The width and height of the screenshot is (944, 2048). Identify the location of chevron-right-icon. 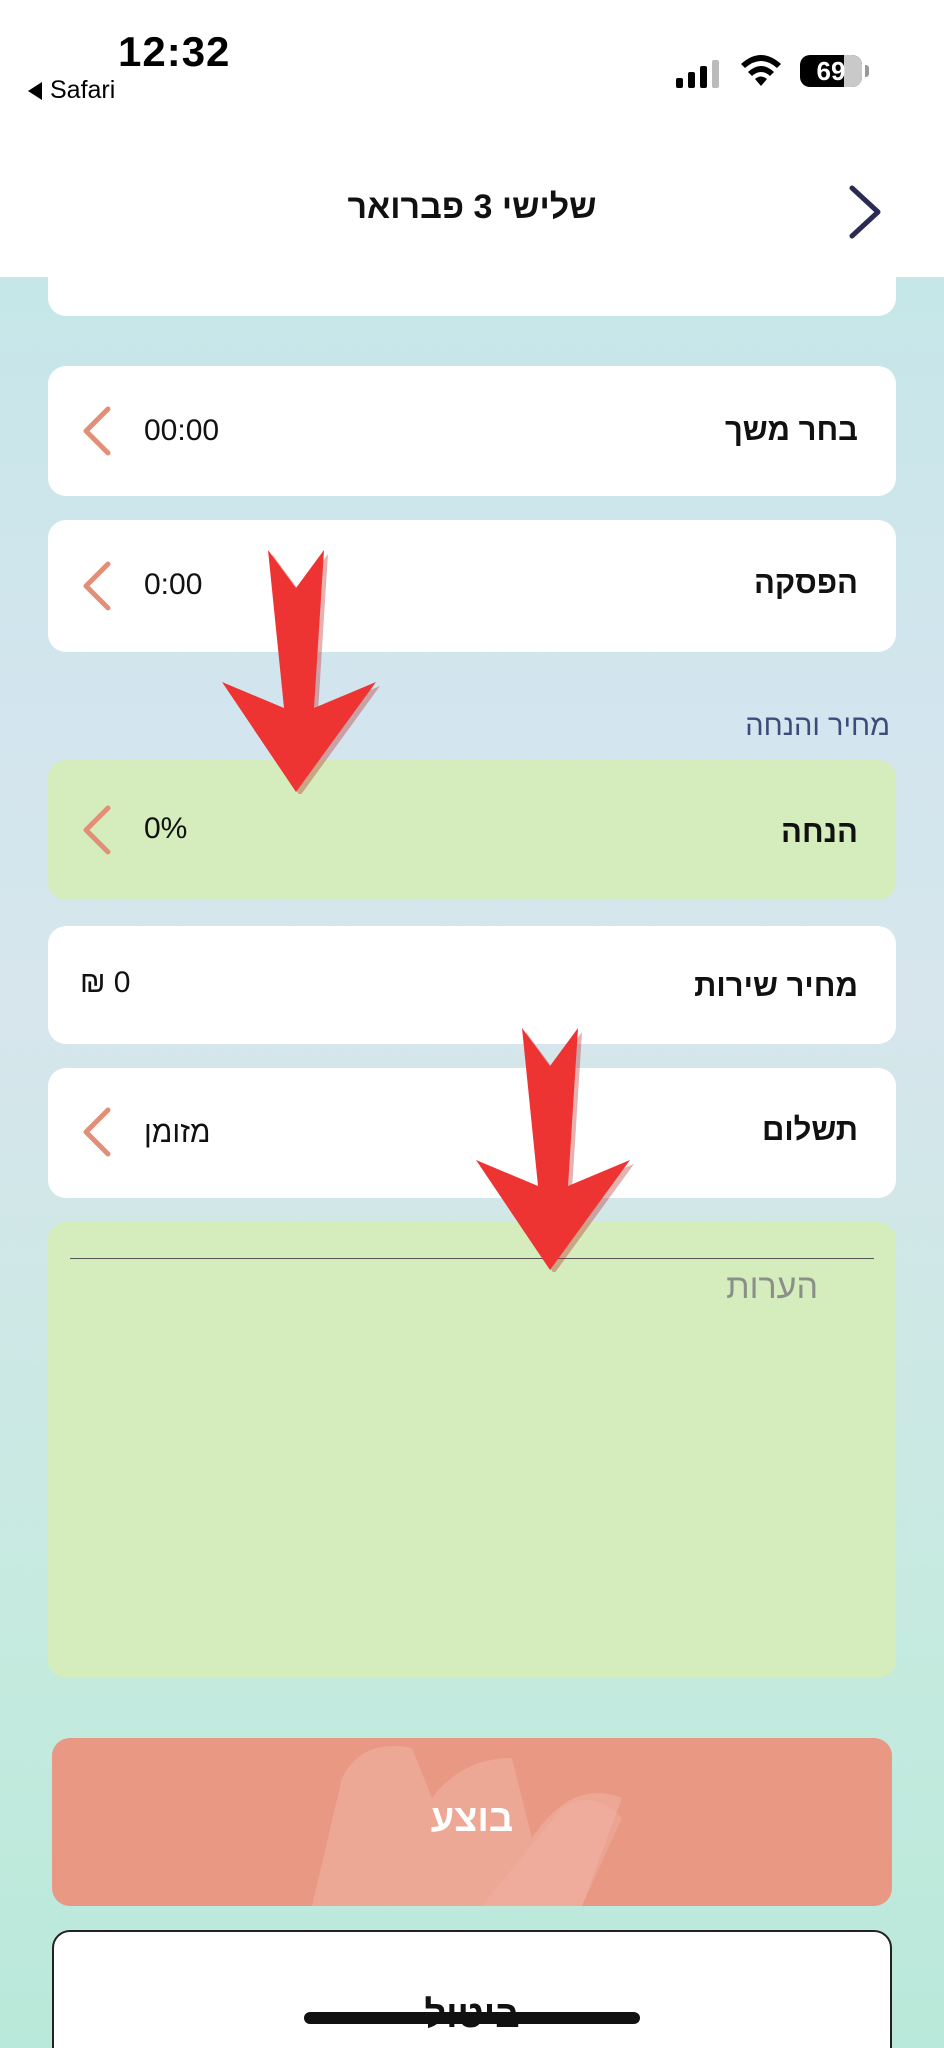
(865, 212).